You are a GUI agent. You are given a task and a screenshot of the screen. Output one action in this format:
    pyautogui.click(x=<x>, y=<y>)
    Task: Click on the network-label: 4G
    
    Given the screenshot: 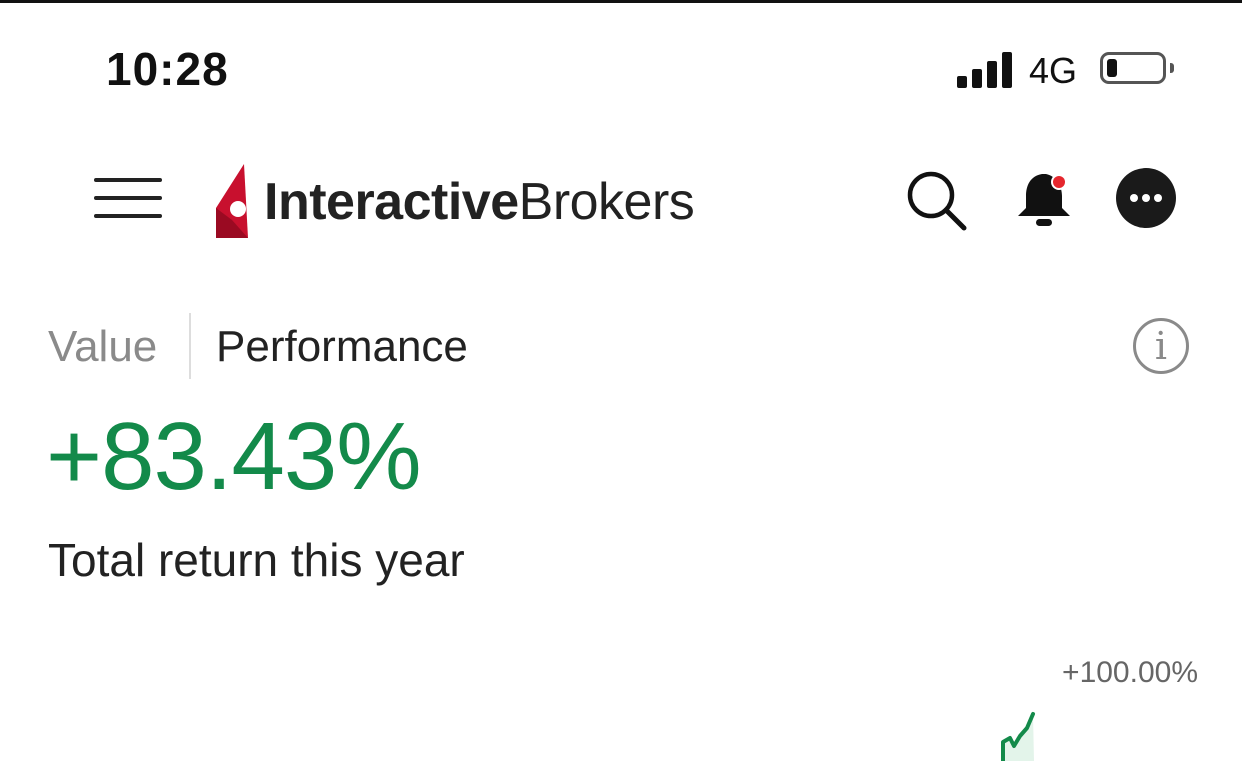 What is the action you would take?
    pyautogui.click(x=1053, y=70)
    